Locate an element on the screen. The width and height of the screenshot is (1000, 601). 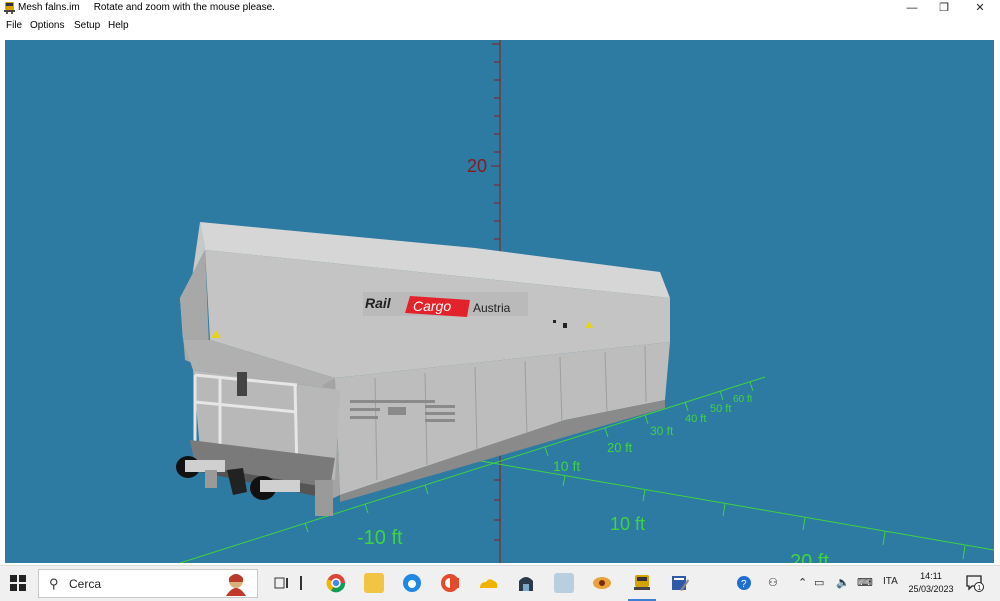
file-explorer-icon is located at coordinates (374, 583).